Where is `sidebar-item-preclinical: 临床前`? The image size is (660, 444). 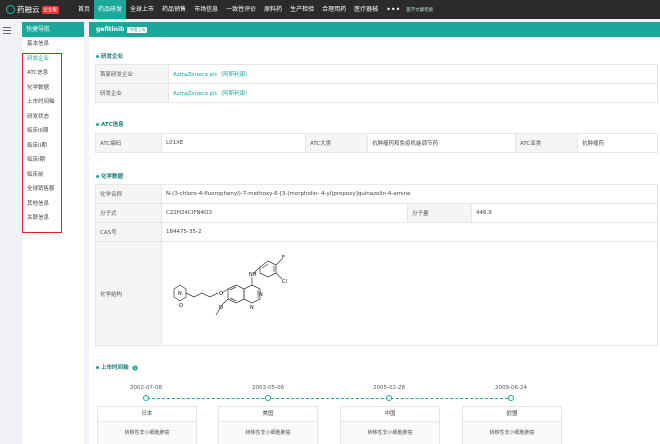 sidebar-item-preclinical: 临床前 is located at coordinates (53, 175).